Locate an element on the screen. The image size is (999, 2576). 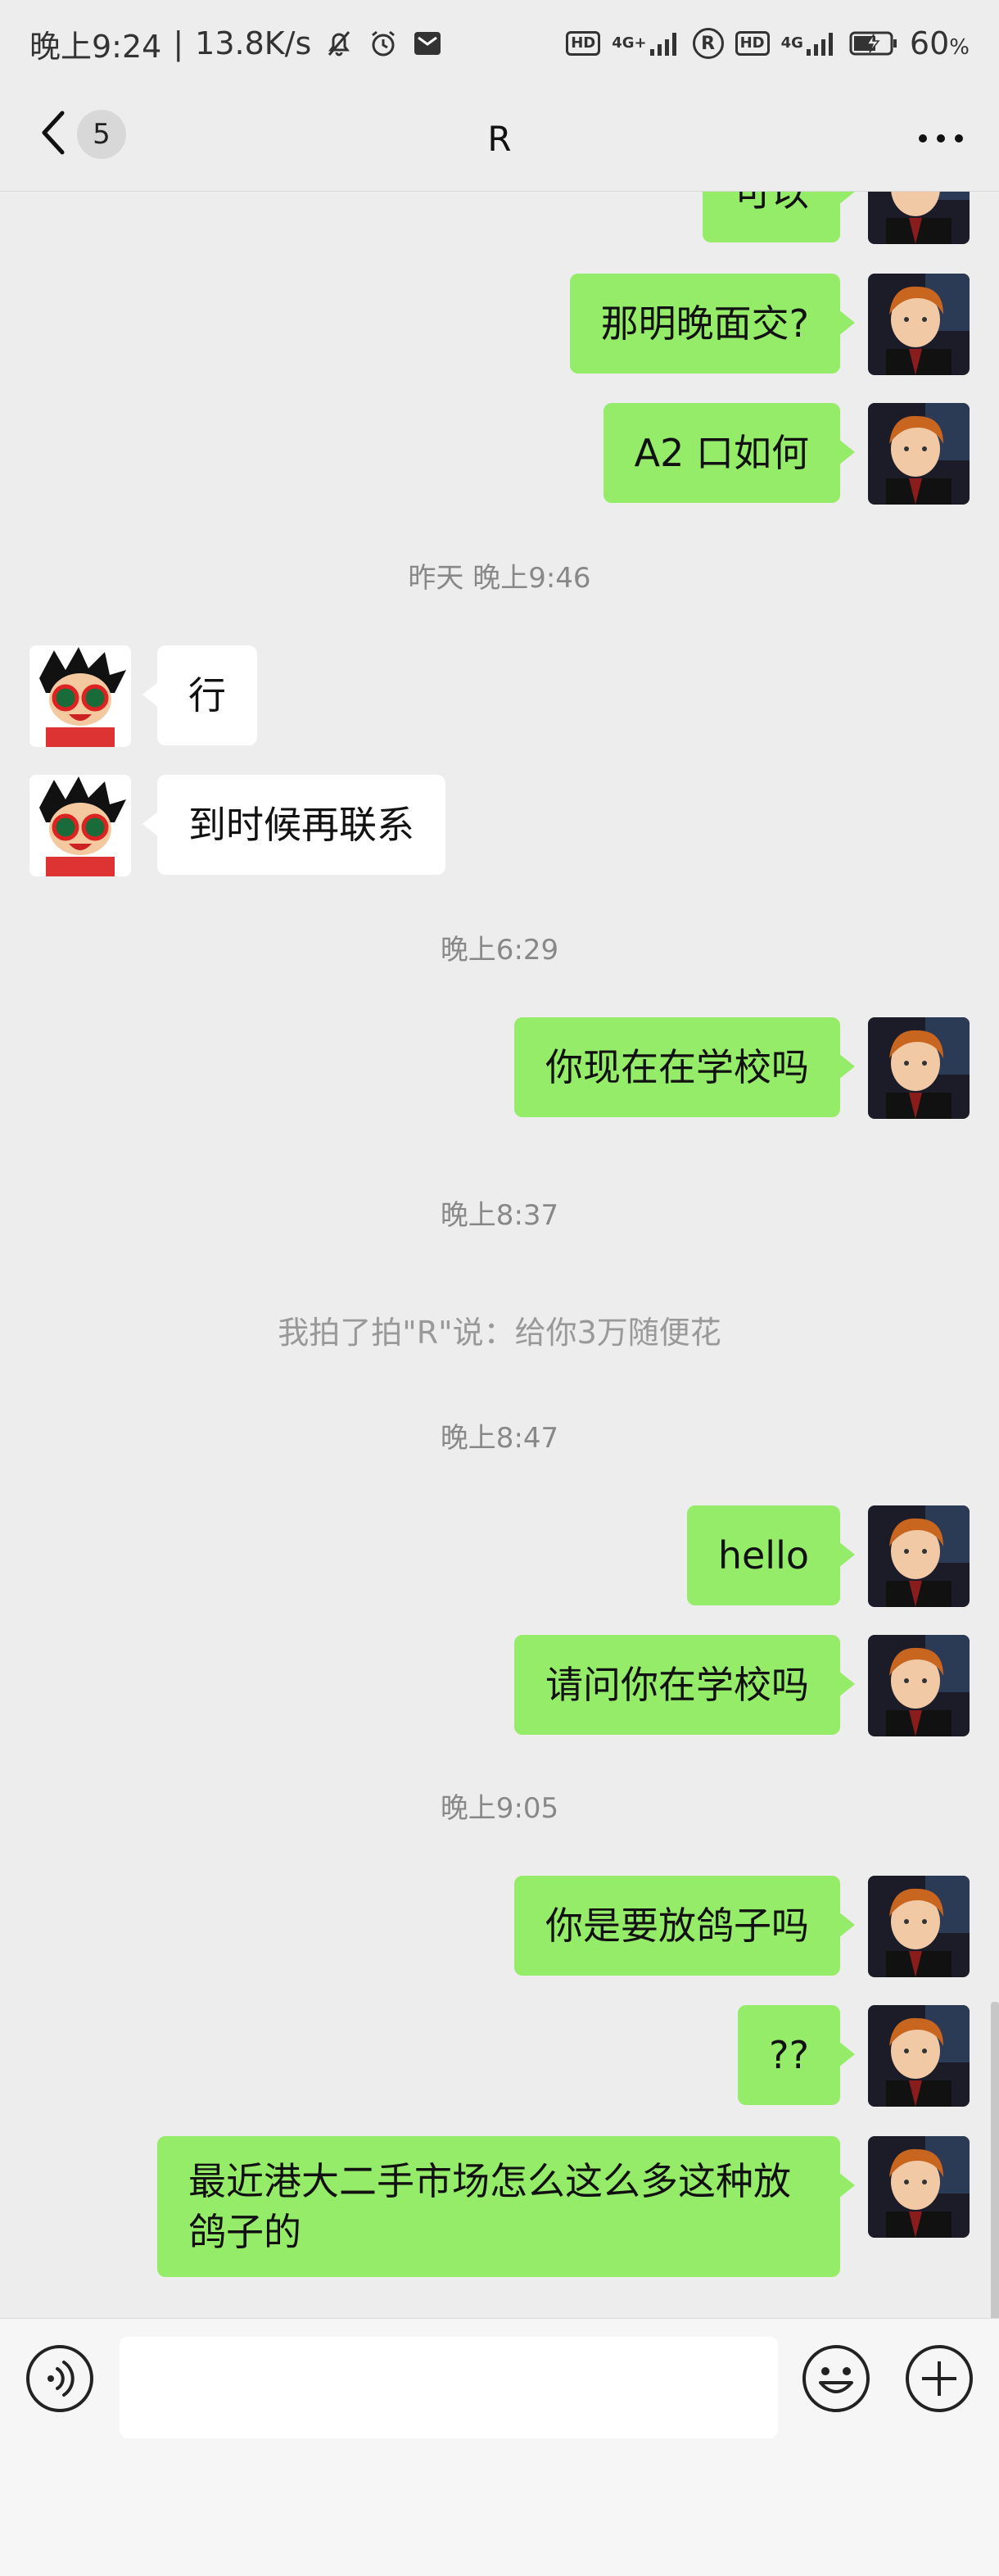
my-message-bubble: 最近港大二手市场怎么这么多这种放鸽子的 is located at coordinates (506, 2206).